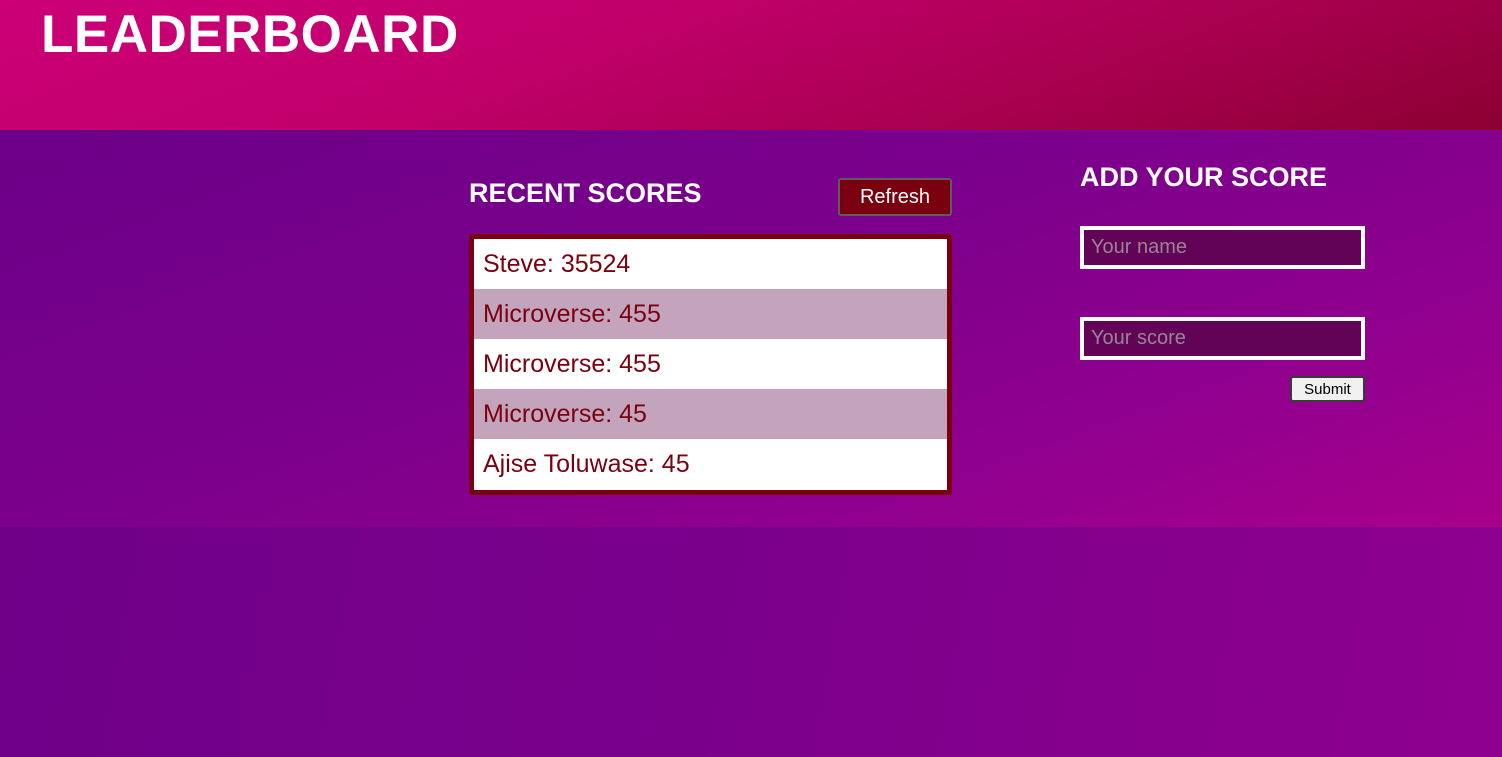 This screenshot has width=1502, height=757. Describe the element at coordinates (1327, 389) in the screenshot. I see `submit-button: Submit` at that location.